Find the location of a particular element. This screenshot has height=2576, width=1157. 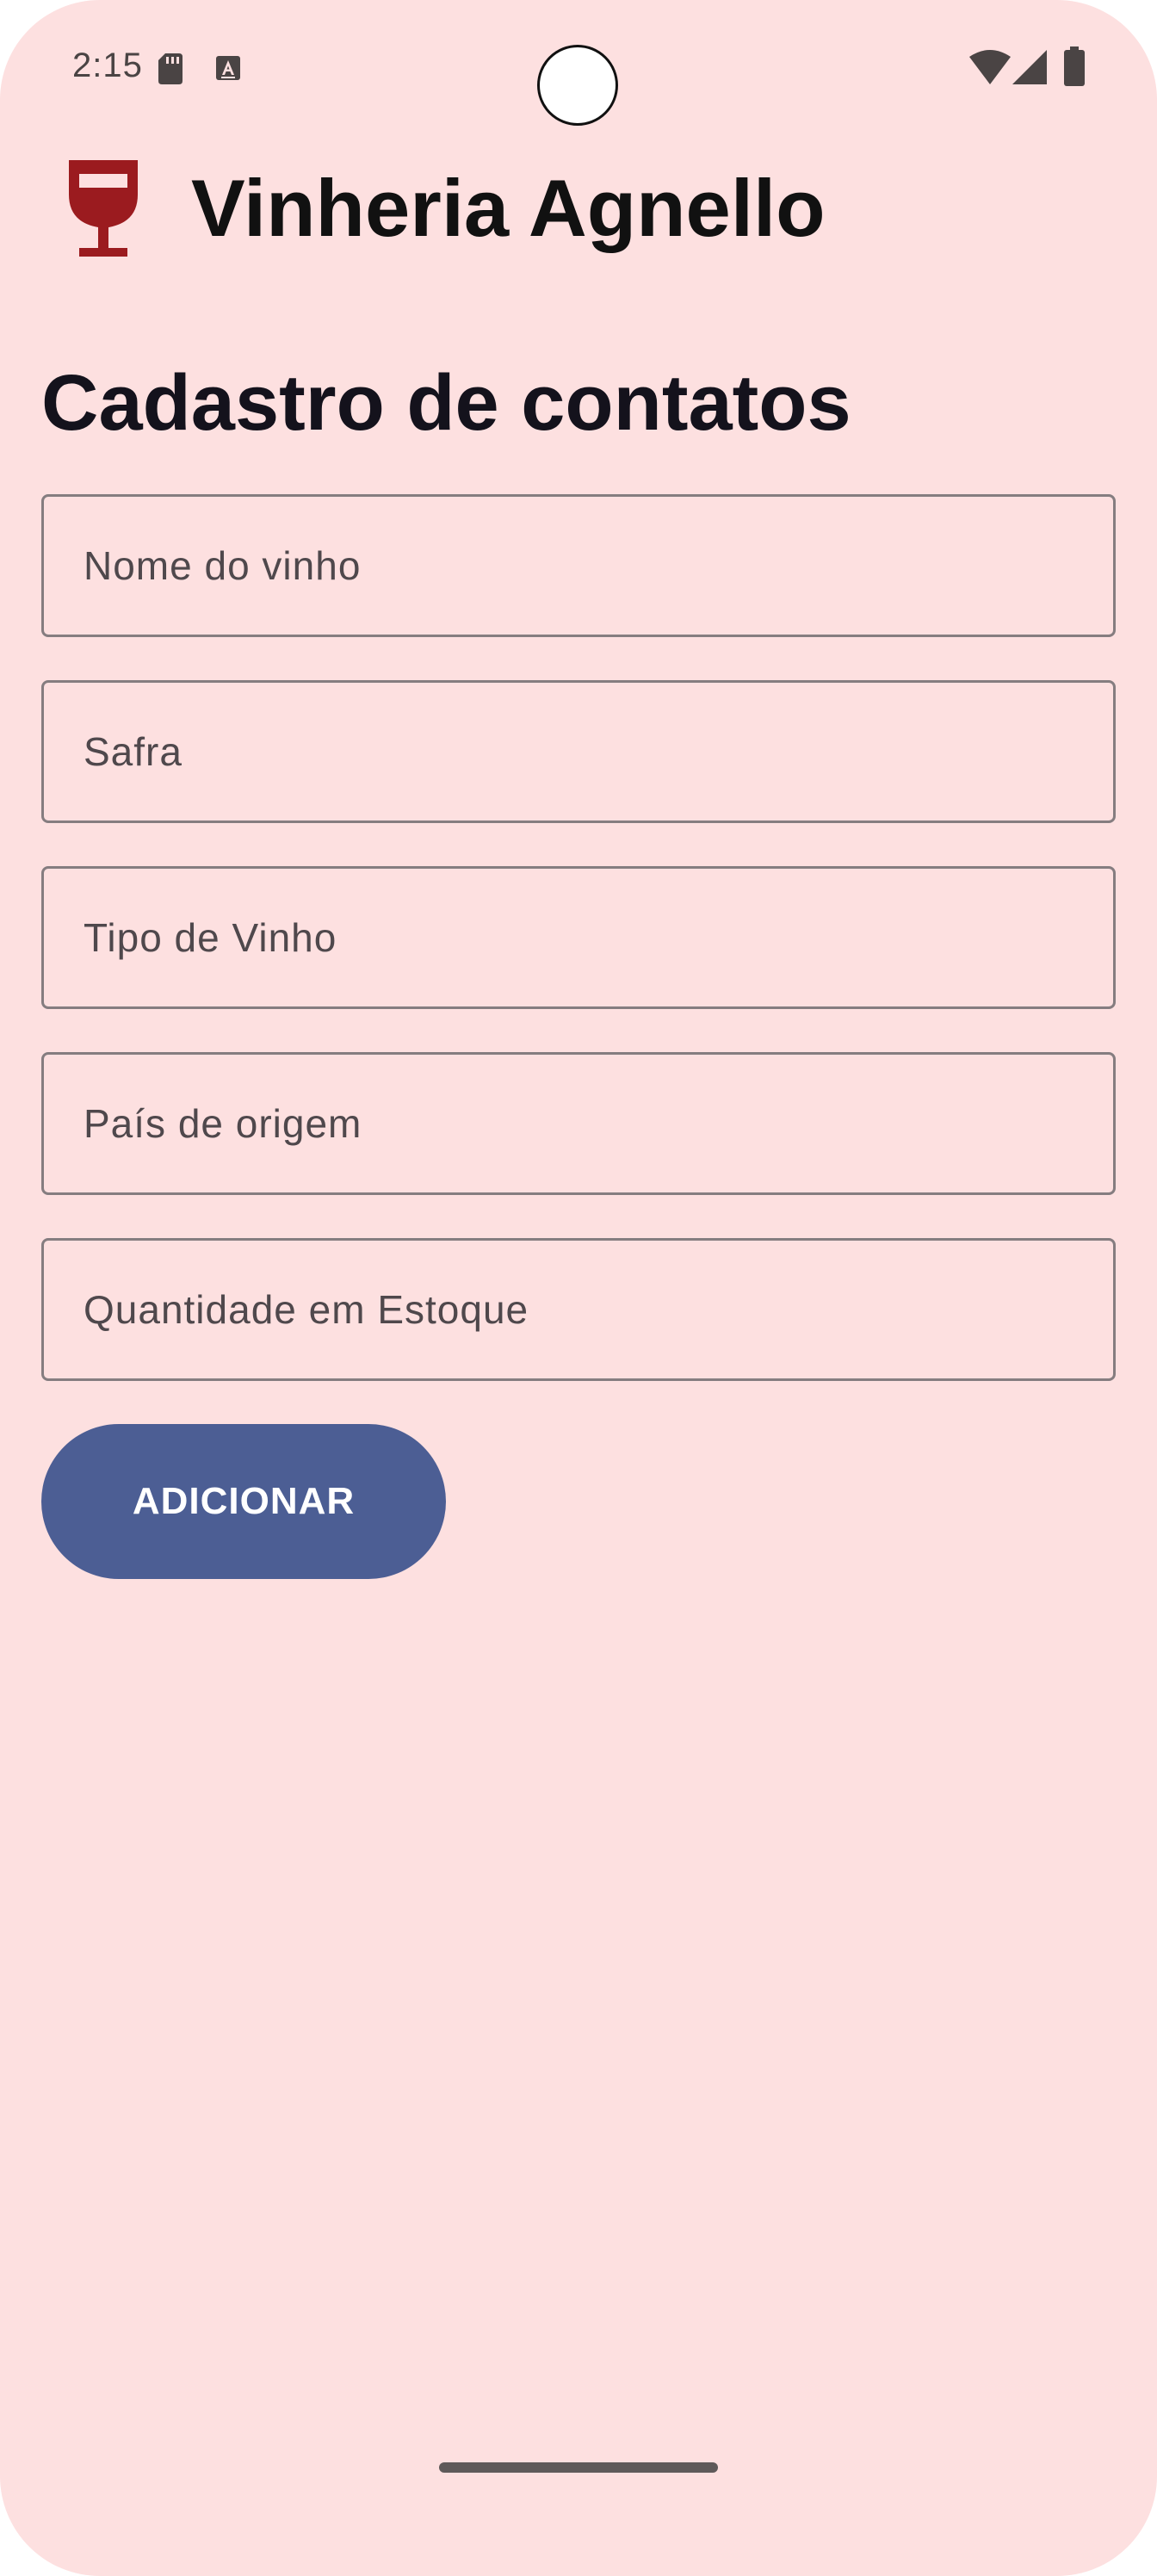

accessibility-a-icon is located at coordinates (228, 68).